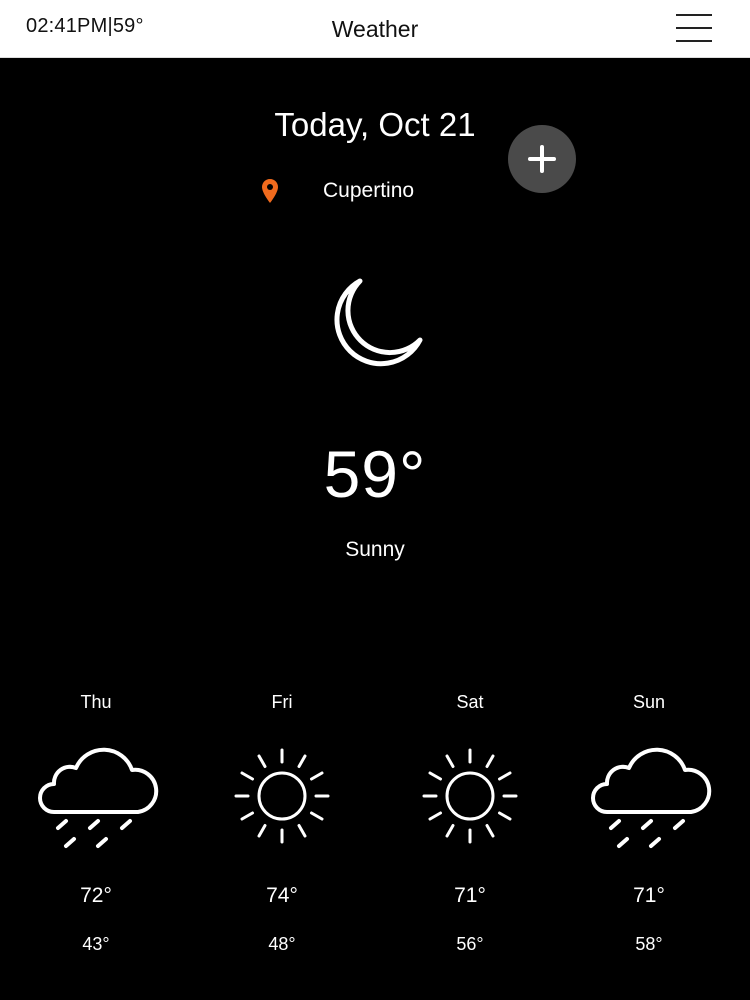 Image resolution: width=750 pixels, height=1000 pixels. What do you see at coordinates (96, 702) in the screenshot?
I see `forecast-day-name: Thu` at bounding box center [96, 702].